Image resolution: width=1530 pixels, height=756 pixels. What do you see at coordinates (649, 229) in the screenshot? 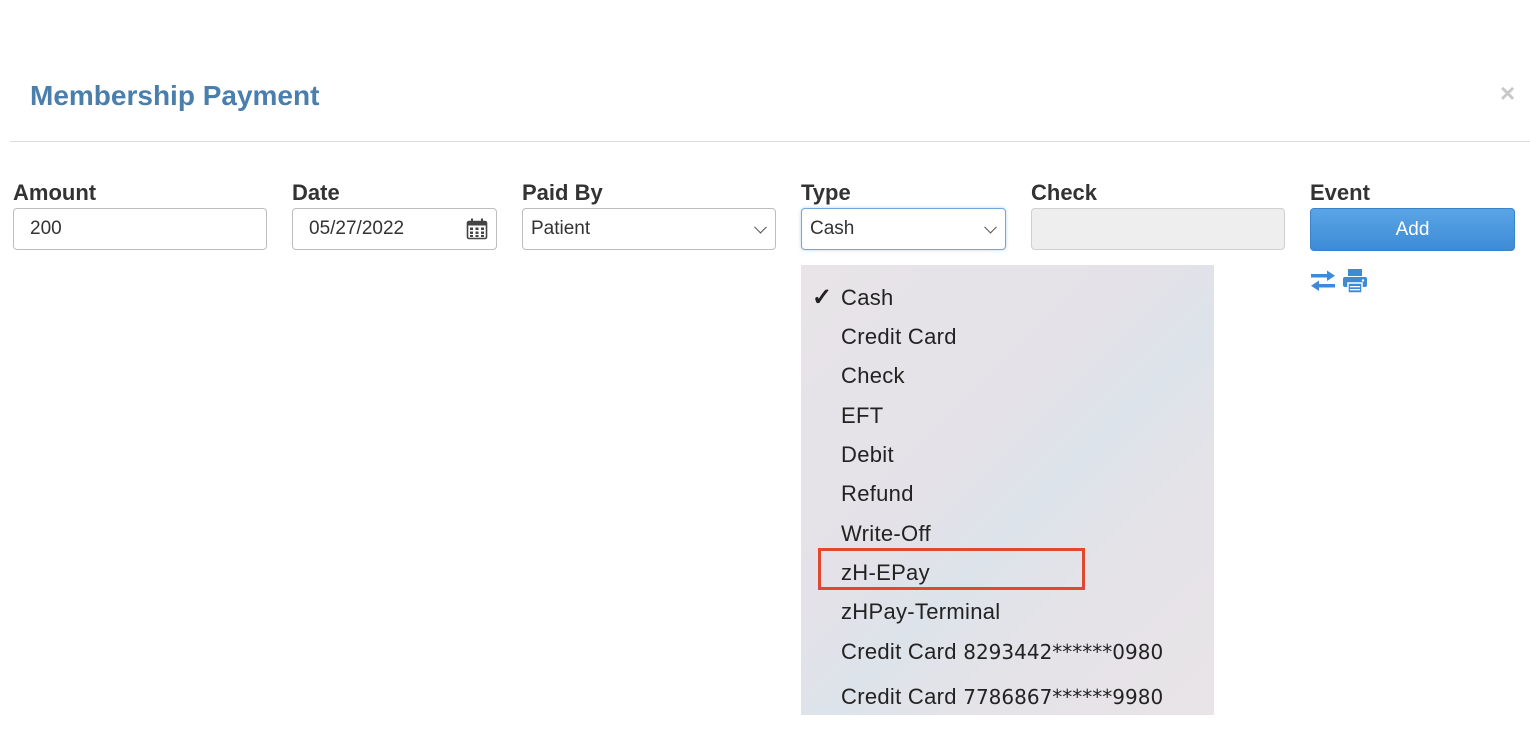
I see `paid-by-select: Patient` at bounding box center [649, 229].